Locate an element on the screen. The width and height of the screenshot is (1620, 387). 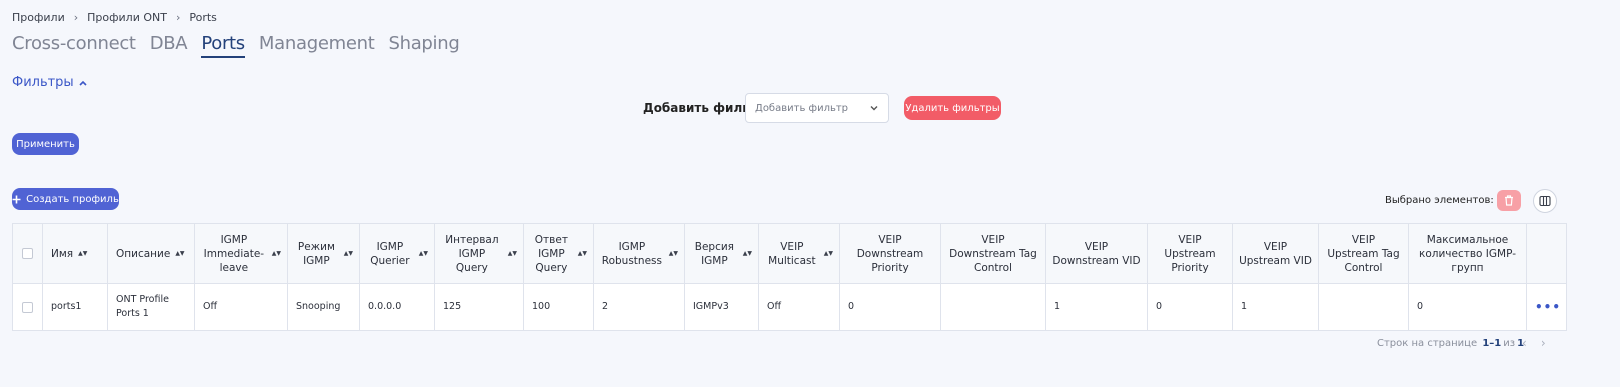
plus-icon is located at coordinates (16, 199).